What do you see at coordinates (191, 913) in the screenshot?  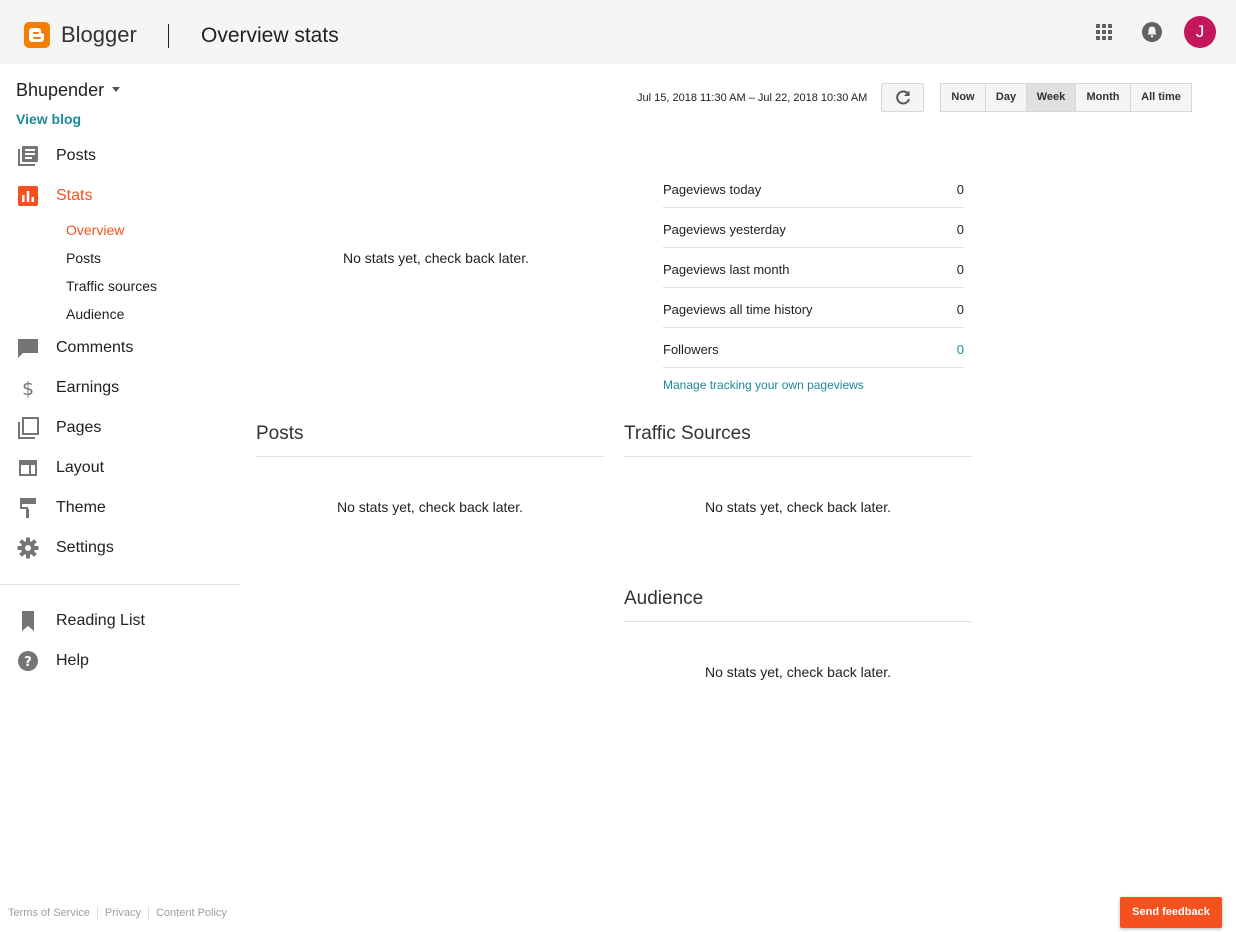 I see `content-policy-link: Content Policy` at bounding box center [191, 913].